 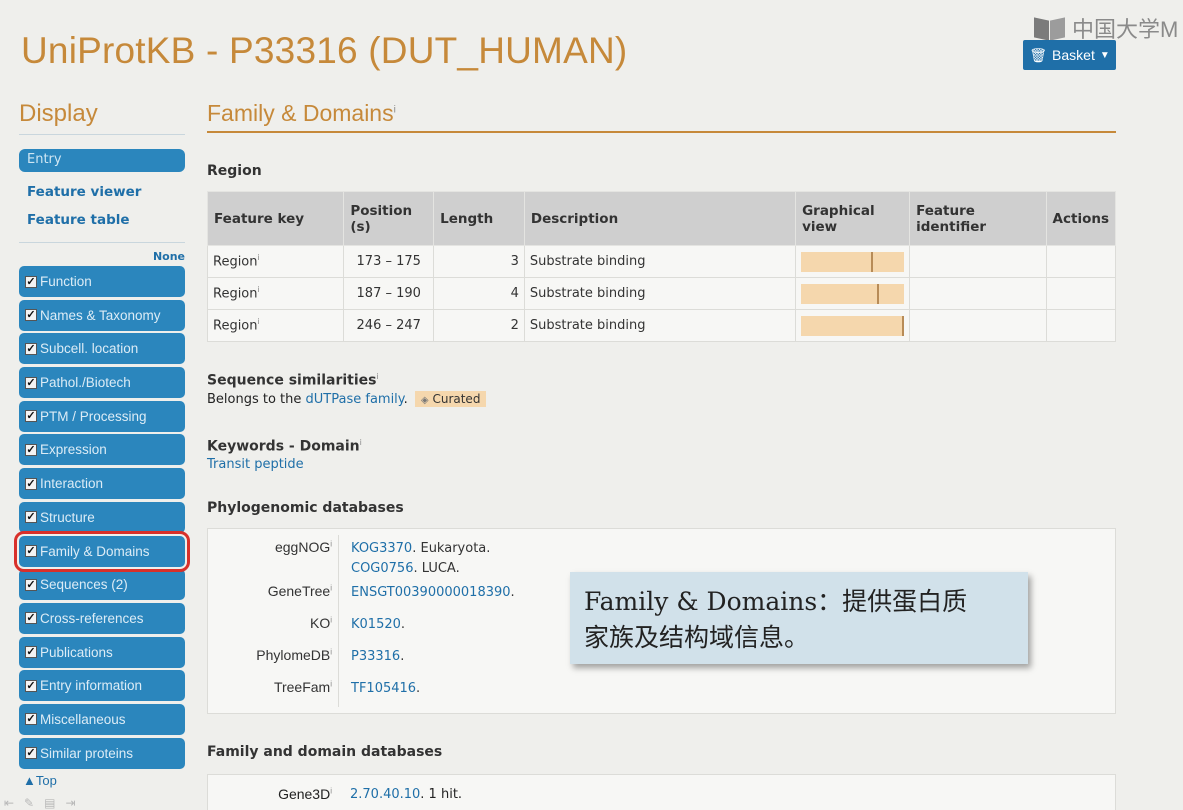 I want to click on caption-line-1: Family & Domains：提供蛋白质, so click(x=776, y=601).